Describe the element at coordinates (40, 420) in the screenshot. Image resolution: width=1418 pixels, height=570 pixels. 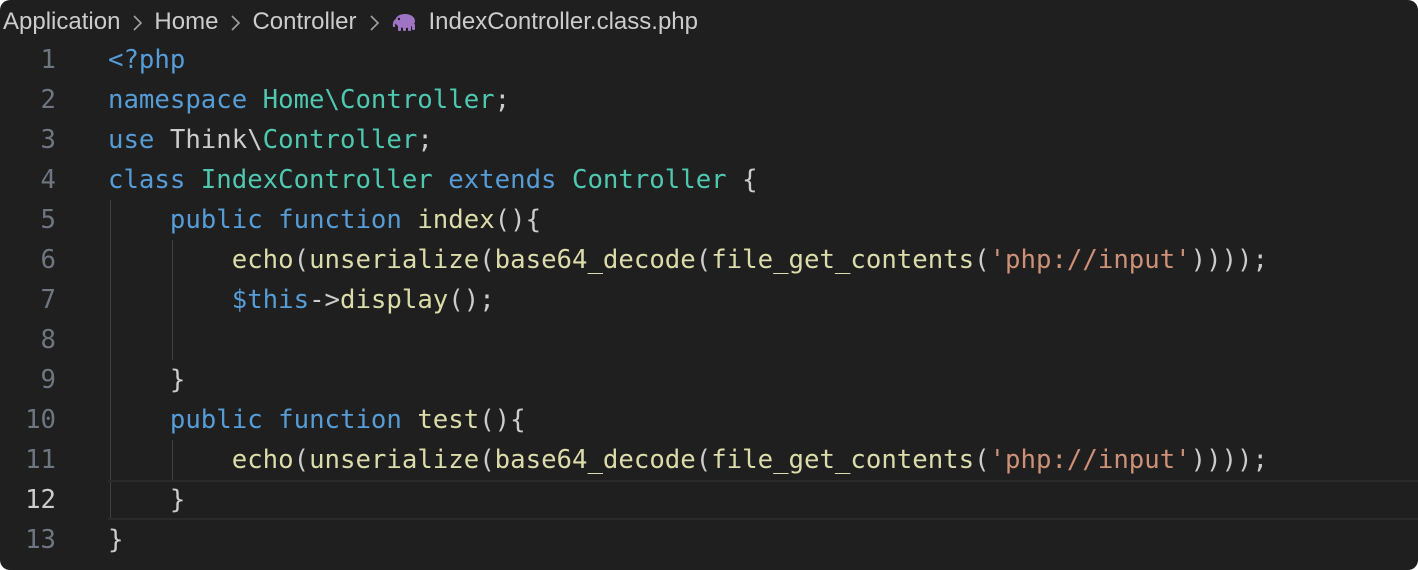
I see `line-number: 10` at that location.